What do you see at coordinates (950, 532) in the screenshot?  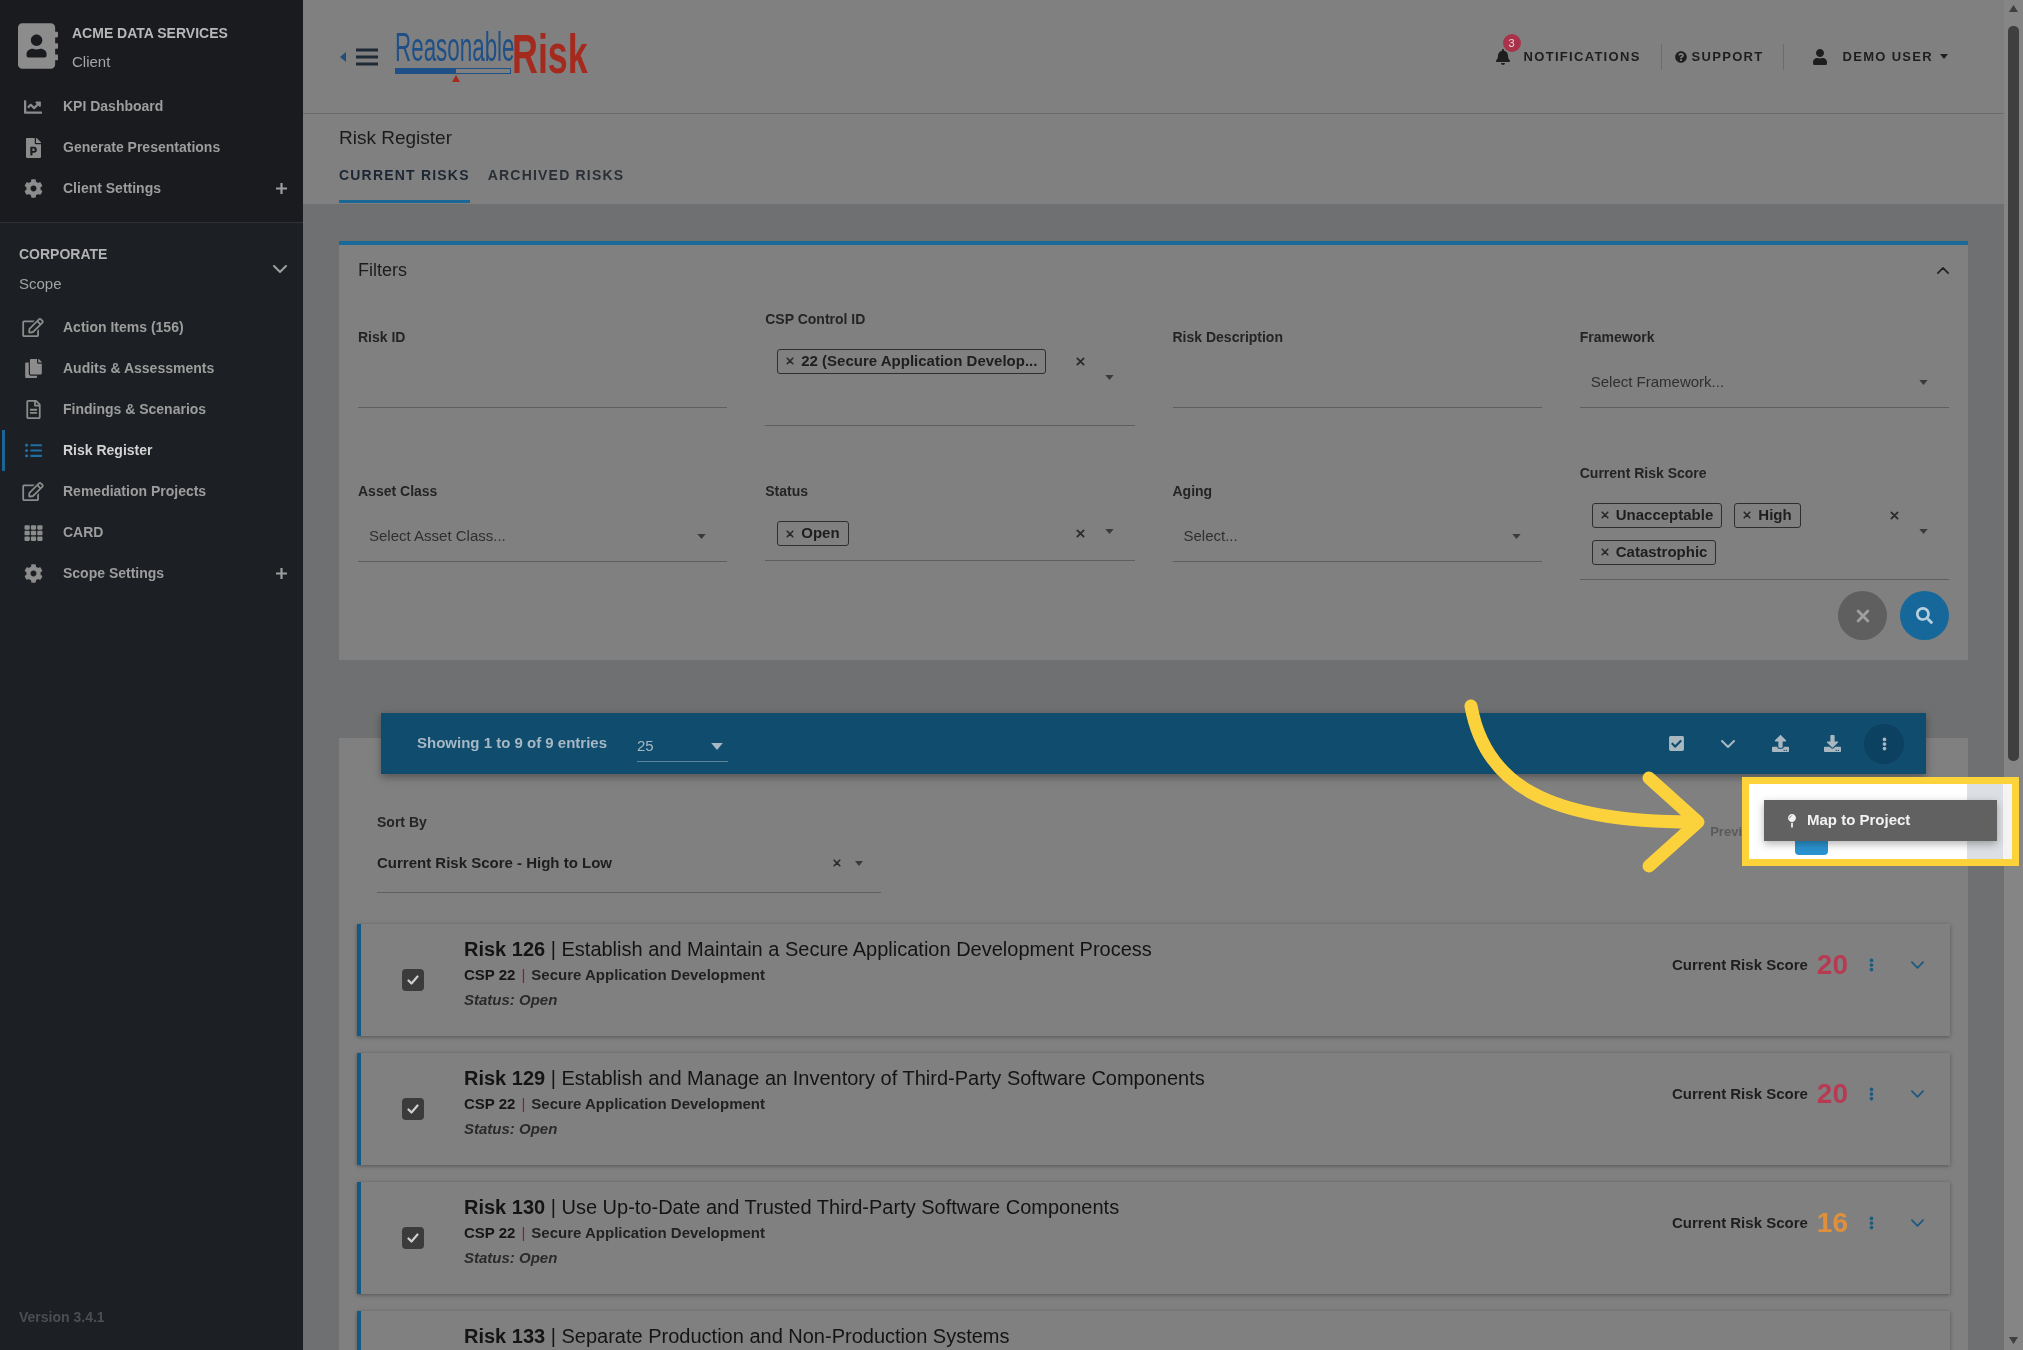 I see `select-field: Open` at bounding box center [950, 532].